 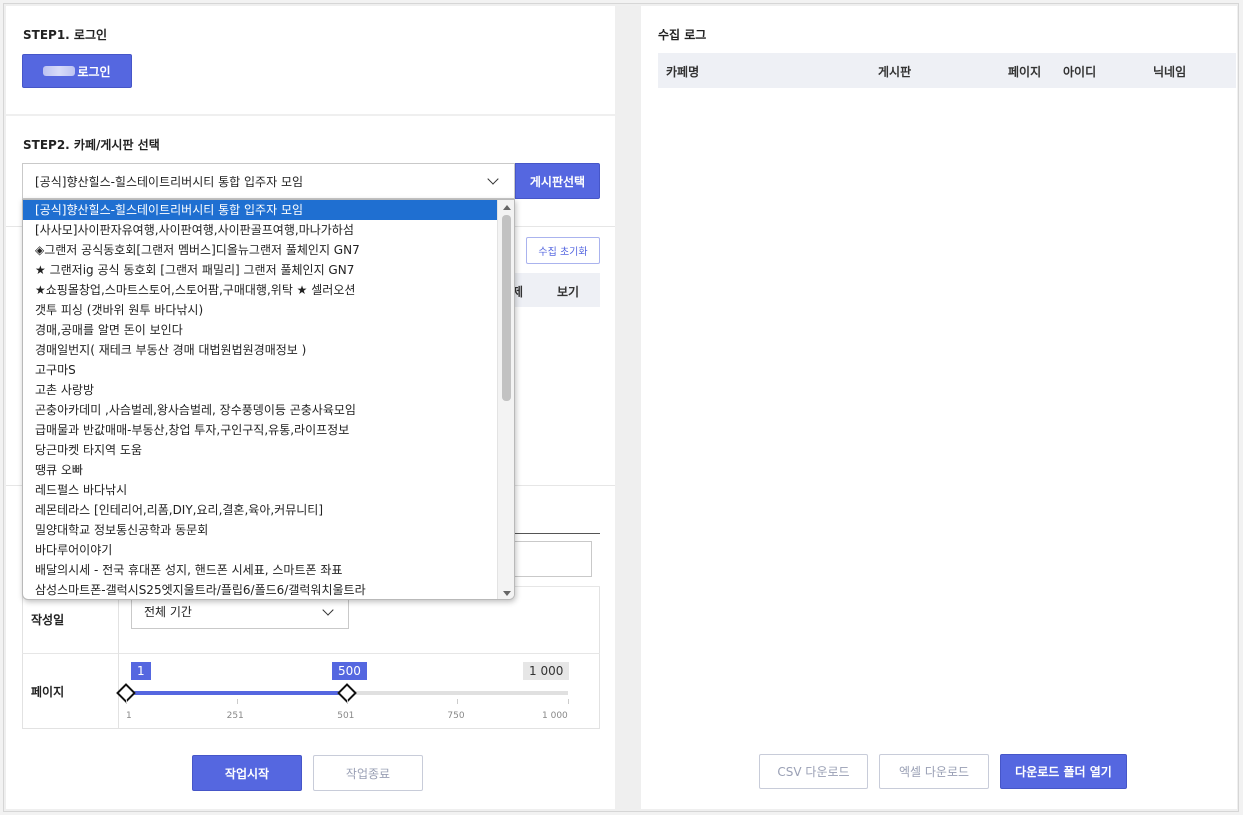 I want to click on csv-download-button: CSV 다운로드, so click(x=813, y=771).